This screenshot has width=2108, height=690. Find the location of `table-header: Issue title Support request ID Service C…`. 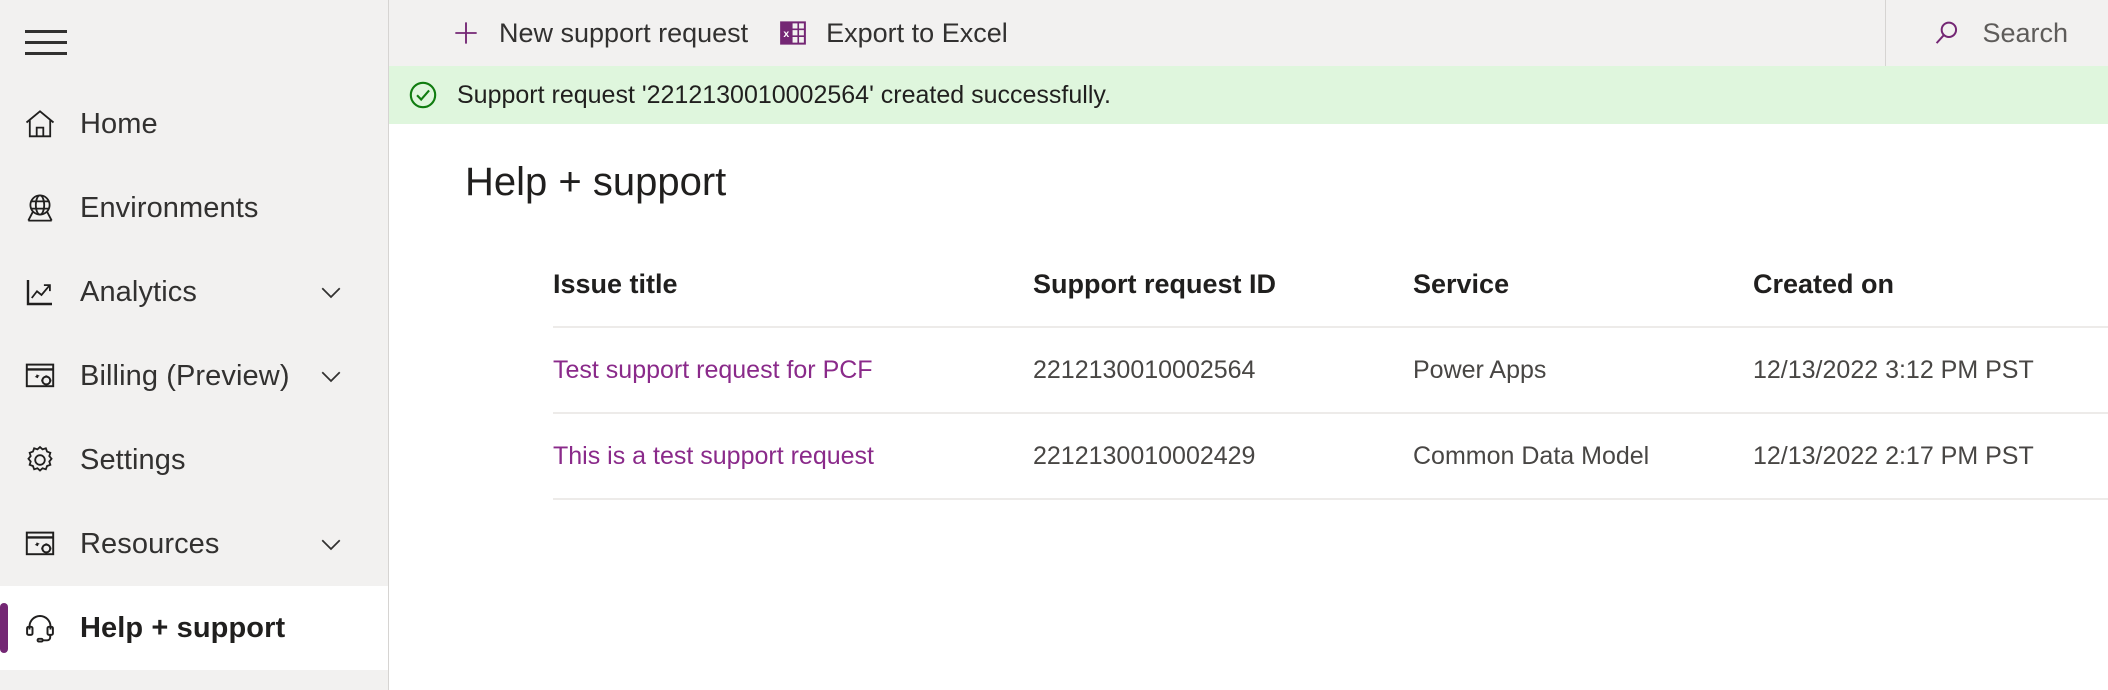

table-header: Issue title Support request ID Service C… is located at coordinates (1330, 298).